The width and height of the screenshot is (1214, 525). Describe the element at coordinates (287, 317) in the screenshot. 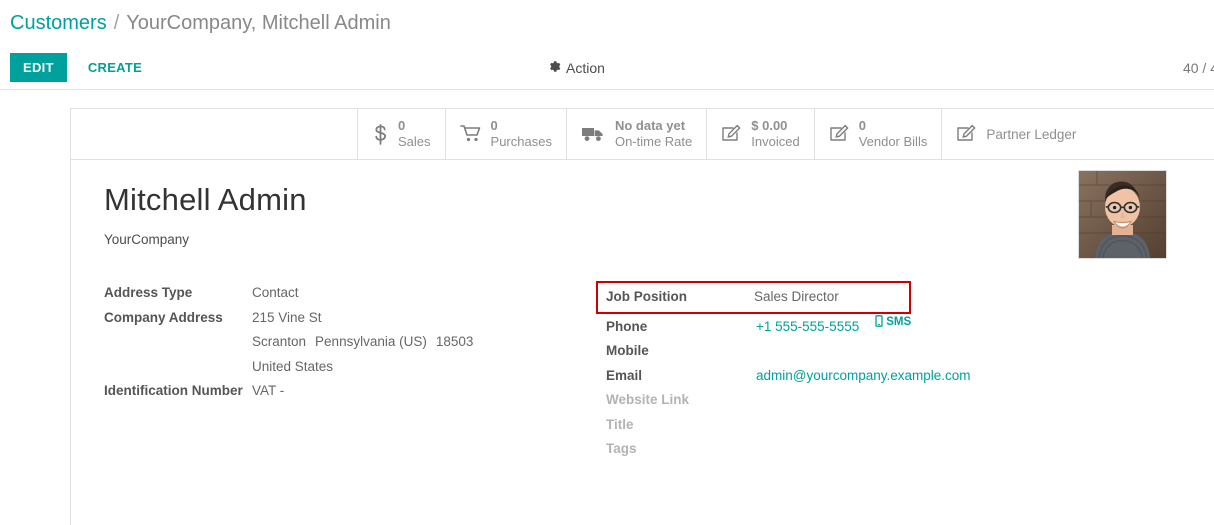

I see `address-street: 215 Vine St` at that location.